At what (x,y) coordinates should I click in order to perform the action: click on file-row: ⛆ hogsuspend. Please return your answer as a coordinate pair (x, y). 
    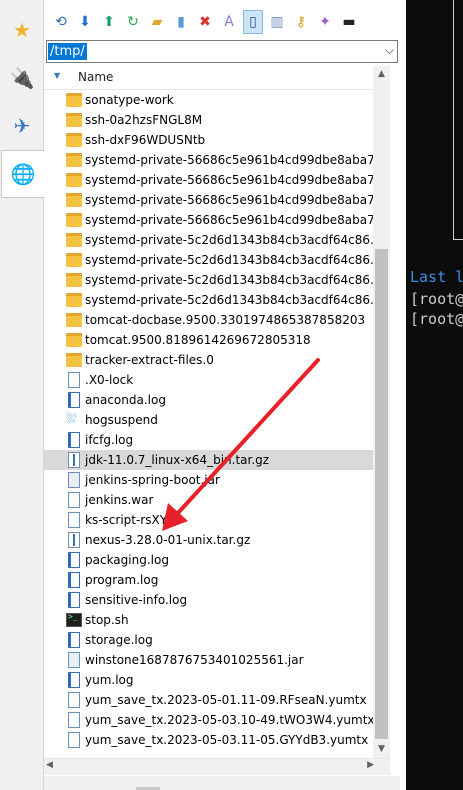
    Looking at the image, I should click on (211, 420).